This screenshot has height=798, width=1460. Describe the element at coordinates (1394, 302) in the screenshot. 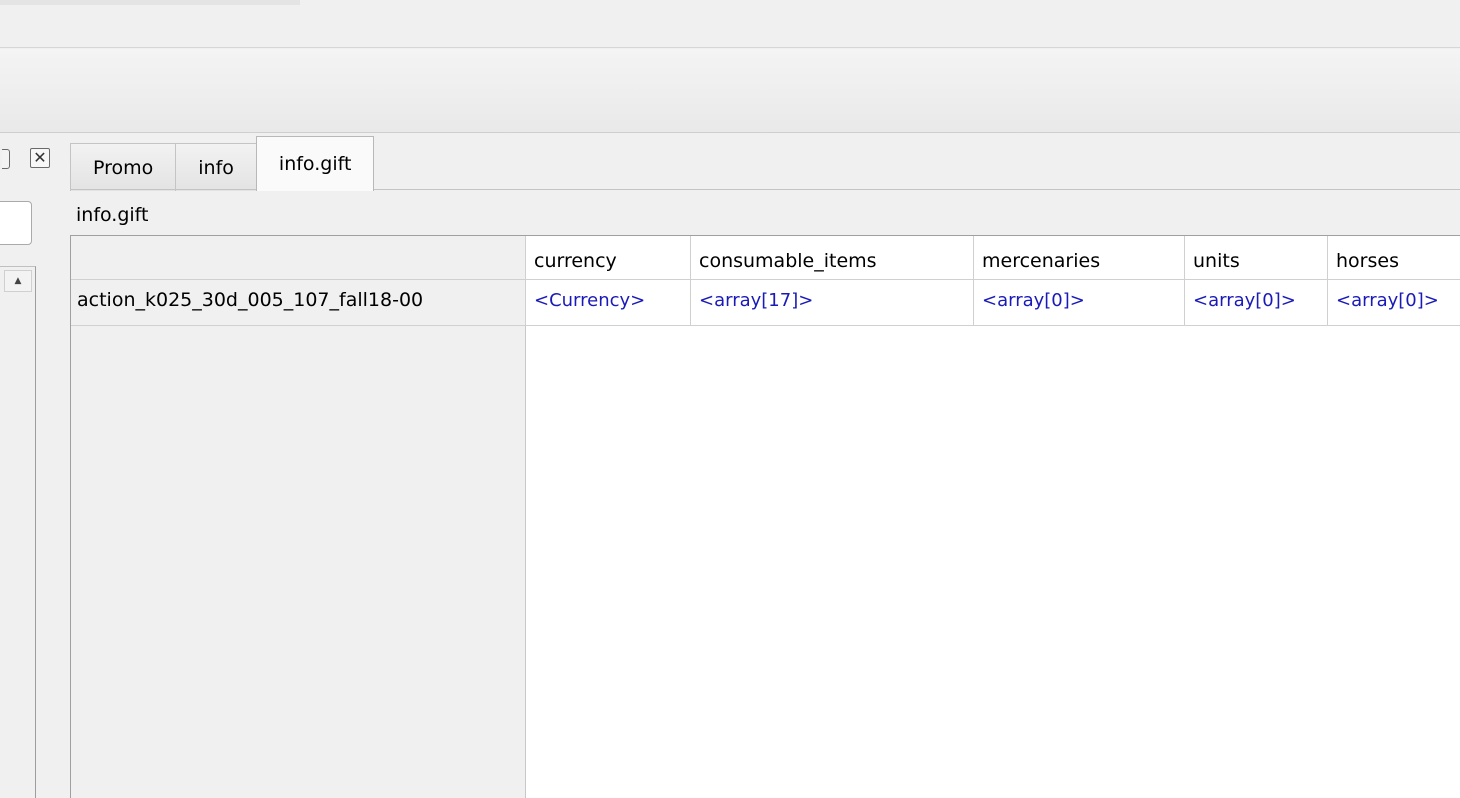

I see `table-cell-horses: <array[0]>` at that location.